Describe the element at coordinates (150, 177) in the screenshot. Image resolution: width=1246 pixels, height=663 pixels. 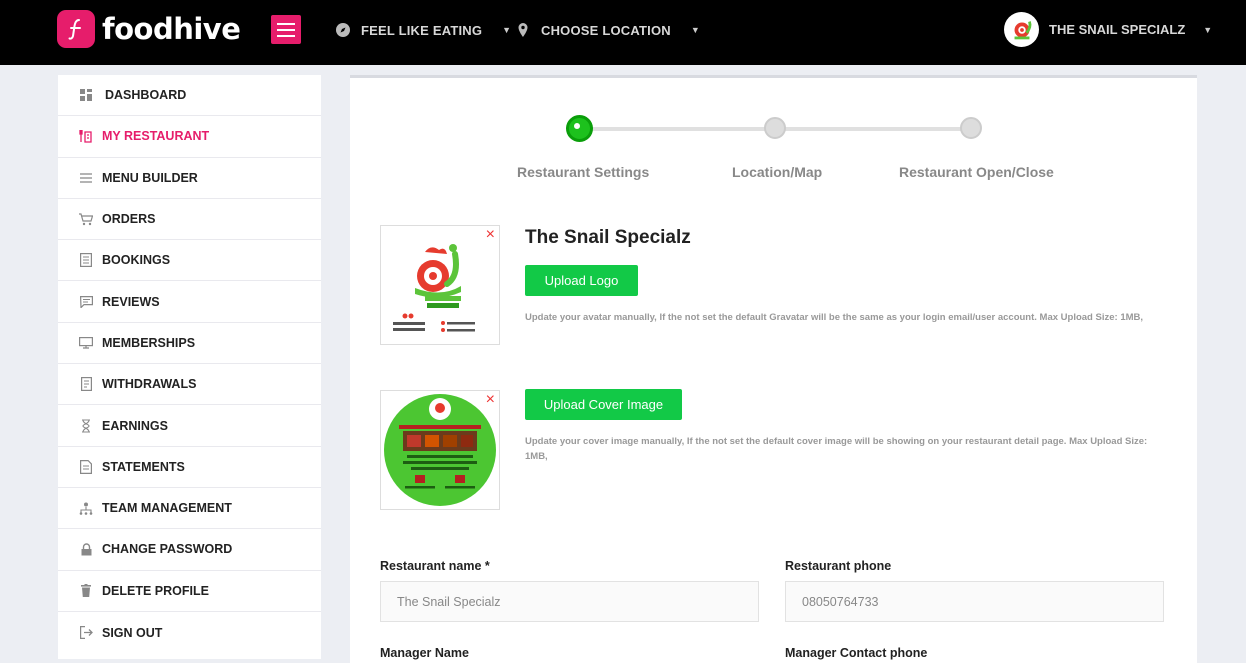
I see `sidebar-item-label: MENU BUILDER` at that location.